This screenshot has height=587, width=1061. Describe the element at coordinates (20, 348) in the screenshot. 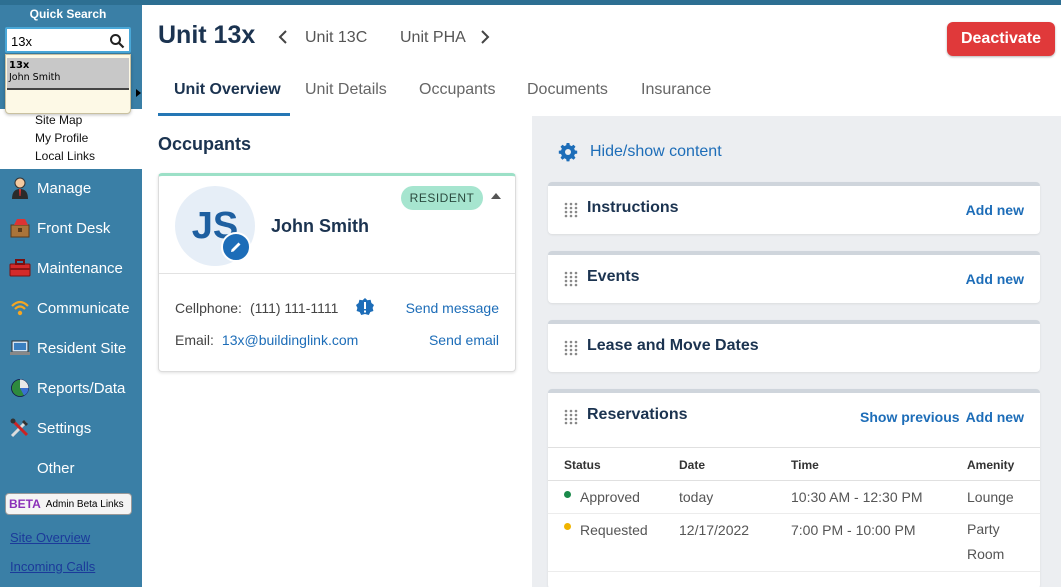

I see `laptop-icon` at that location.